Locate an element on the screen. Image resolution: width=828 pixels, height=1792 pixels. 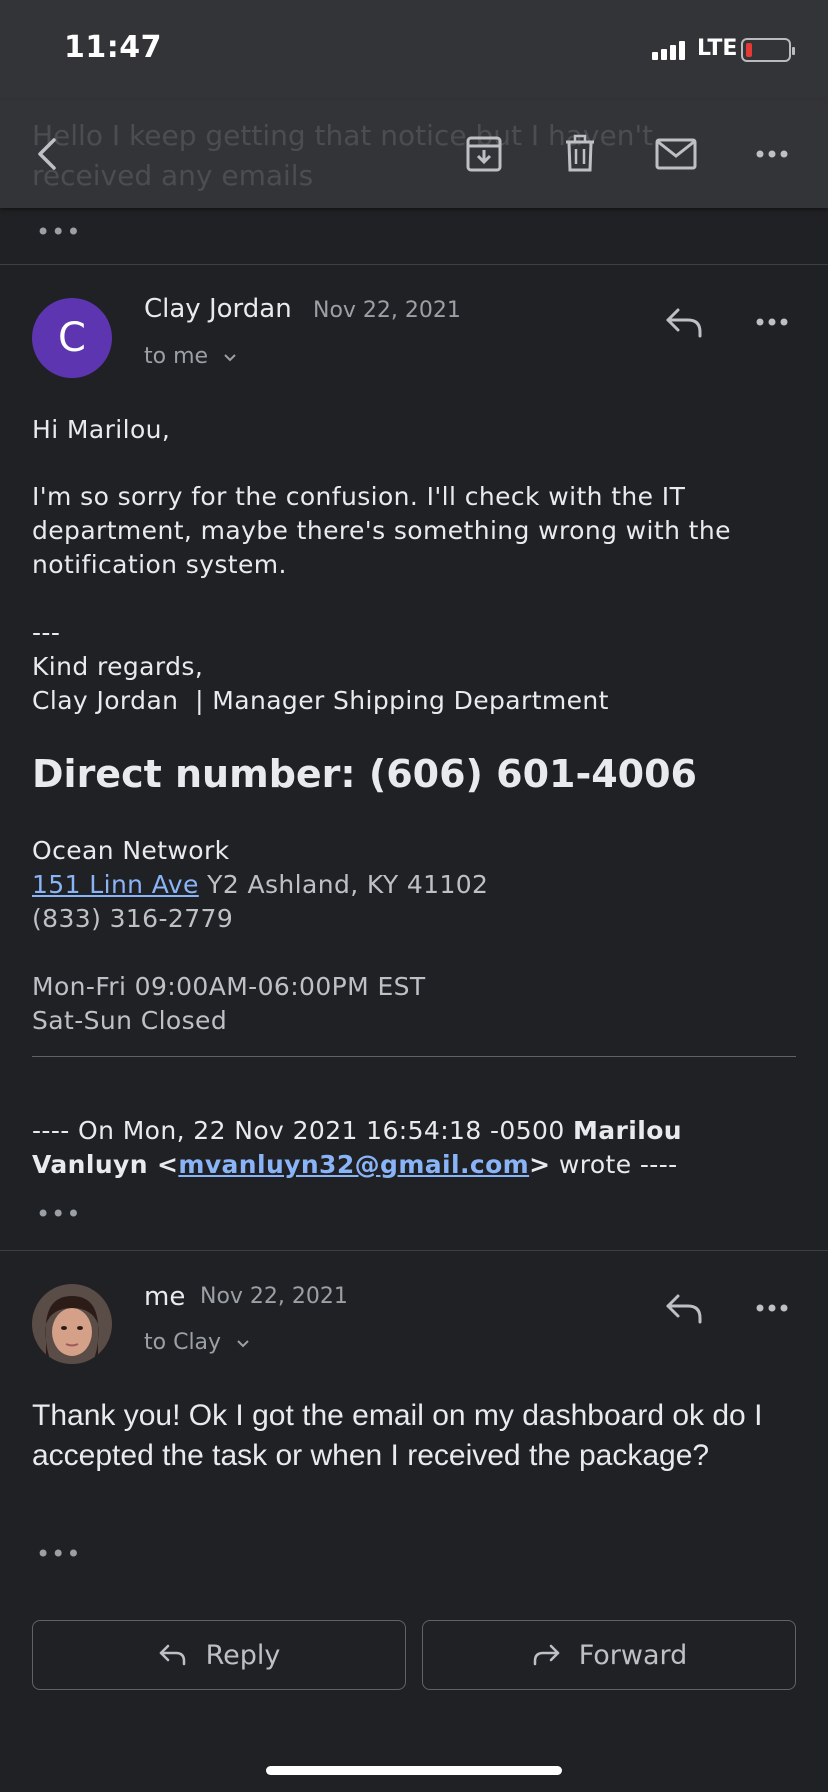
signature-rule is located at coordinates (414, 1056).